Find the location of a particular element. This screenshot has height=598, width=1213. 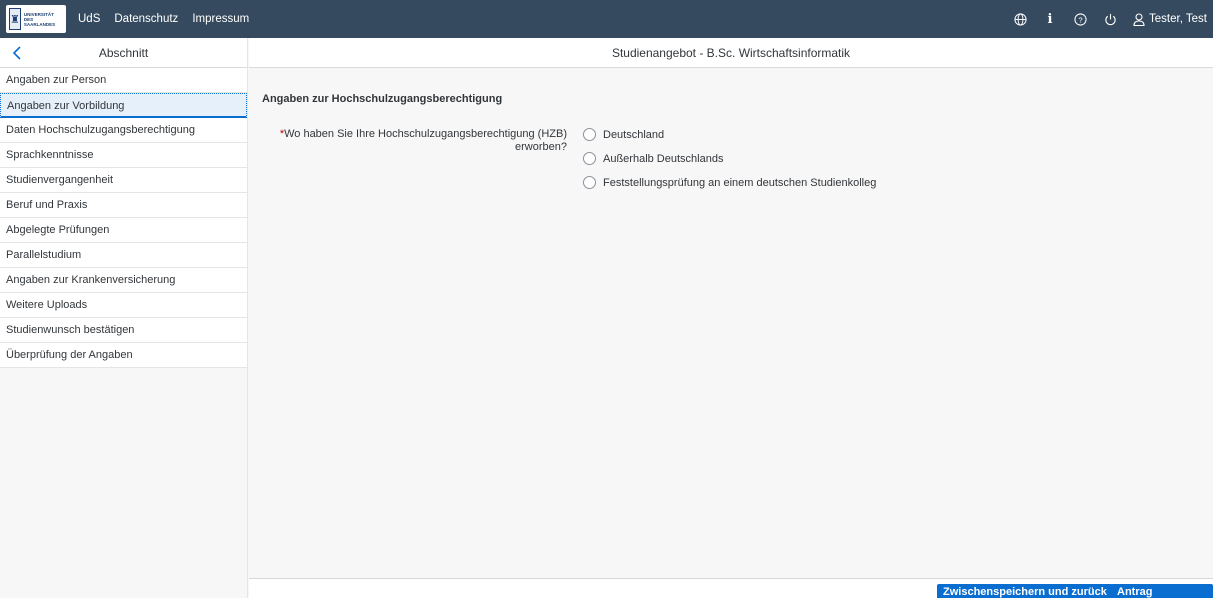

user-name: Tester, Test is located at coordinates (1178, 19).